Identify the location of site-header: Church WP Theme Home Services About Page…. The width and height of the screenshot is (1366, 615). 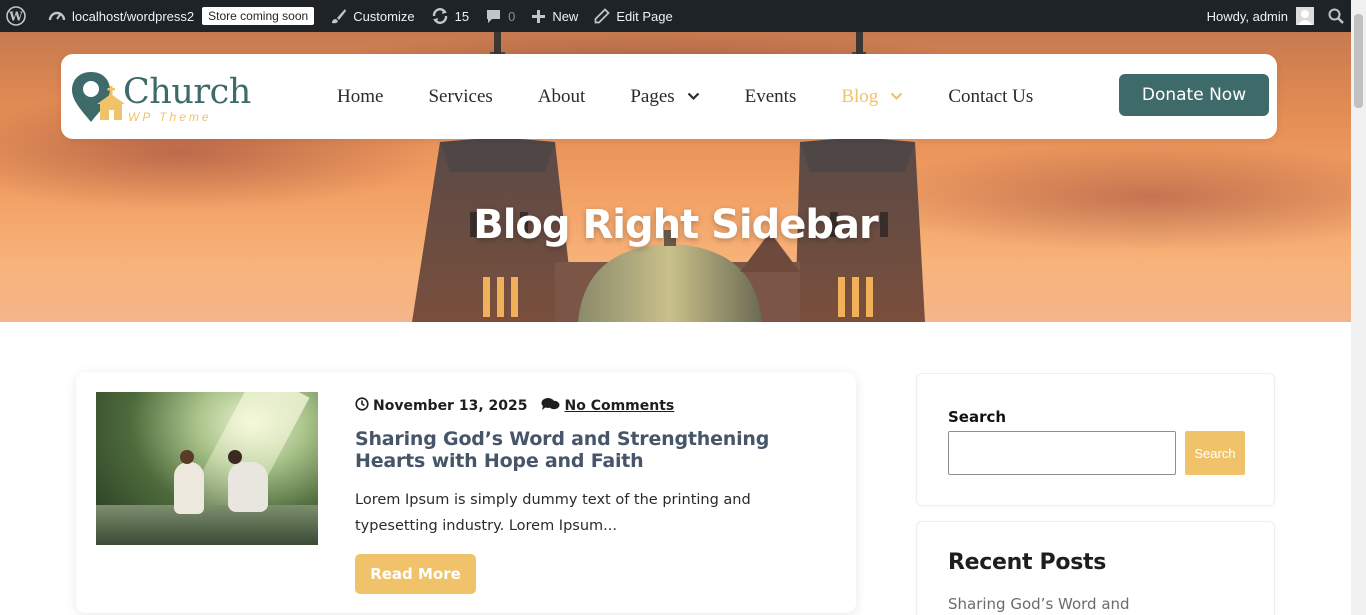
(669, 96).